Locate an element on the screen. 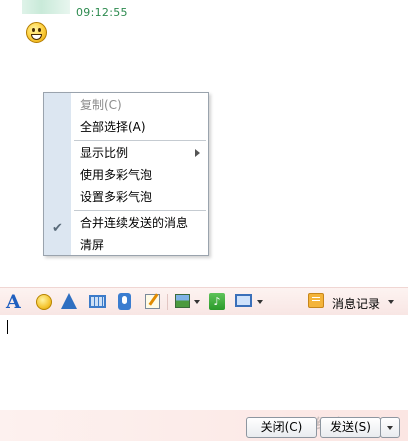 This screenshot has height=441, width=408. note-icon is located at coordinates (152, 301).